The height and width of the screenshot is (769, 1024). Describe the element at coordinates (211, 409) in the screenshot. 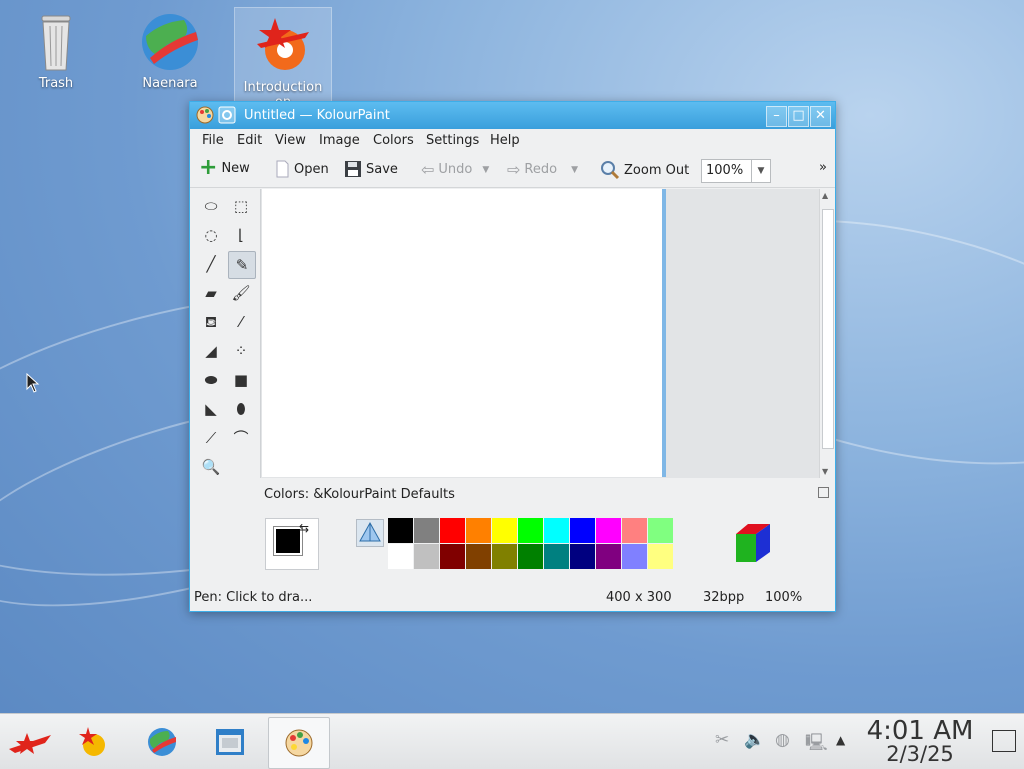

I see `polygon-tool-icon: ◣` at that location.